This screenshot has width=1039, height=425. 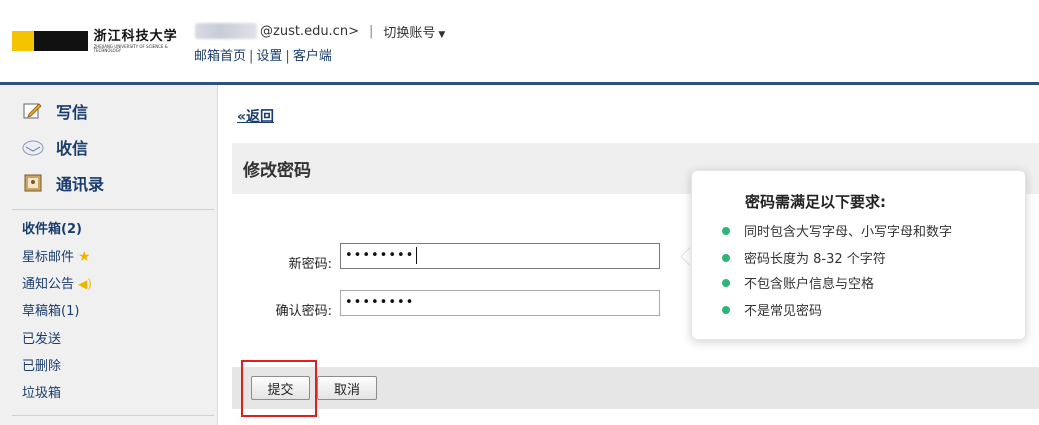 I want to click on contacts-button: 通讯录, so click(x=63, y=183).